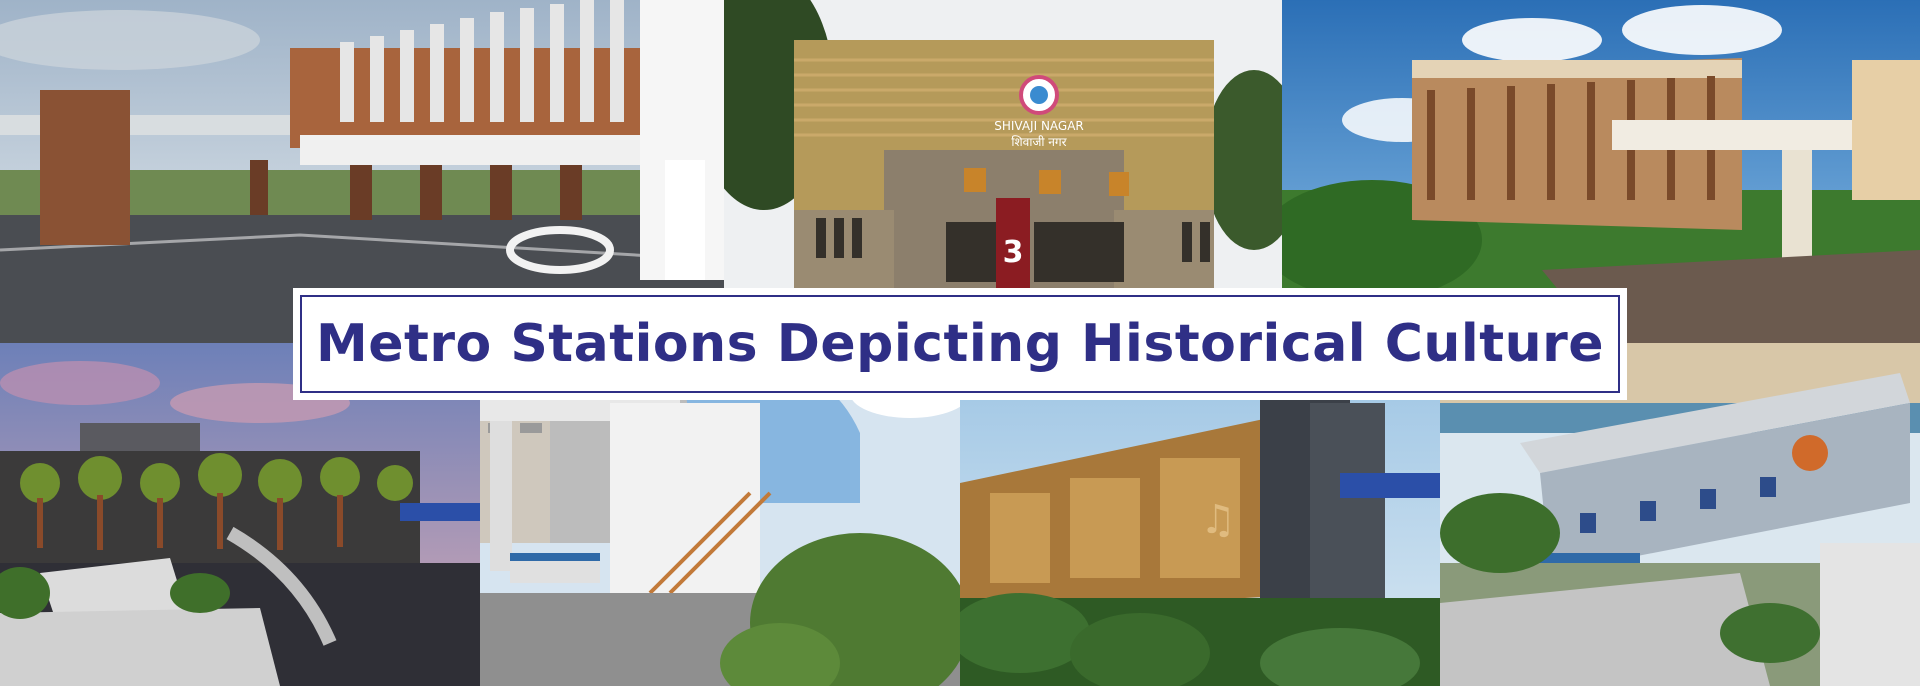 Image resolution: width=1920 pixels, height=686 pixels. What do you see at coordinates (1039, 126) in the screenshot?
I see `station-sign-english: SHIVAJI NAGAR` at bounding box center [1039, 126].